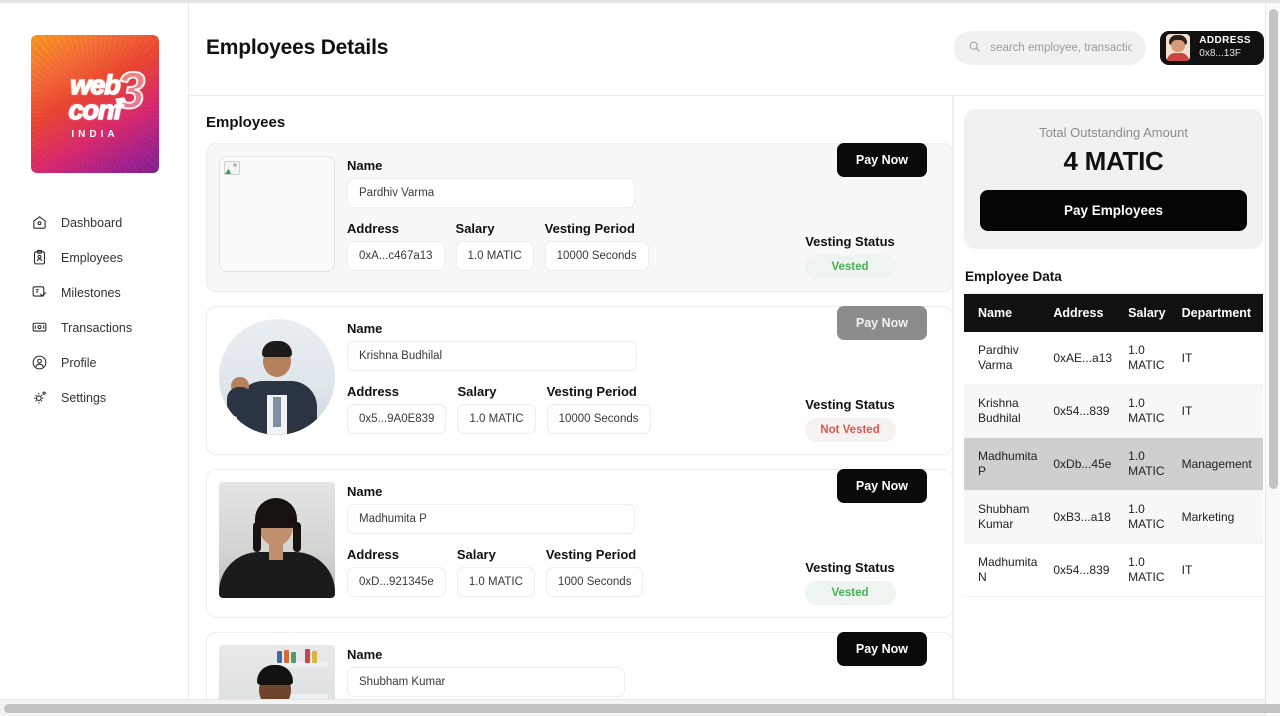 Image resolution: width=1280 pixels, height=716 pixels. Describe the element at coordinates (95, 104) in the screenshot. I see `app-logo: web conf 3 INDIA` at that location.